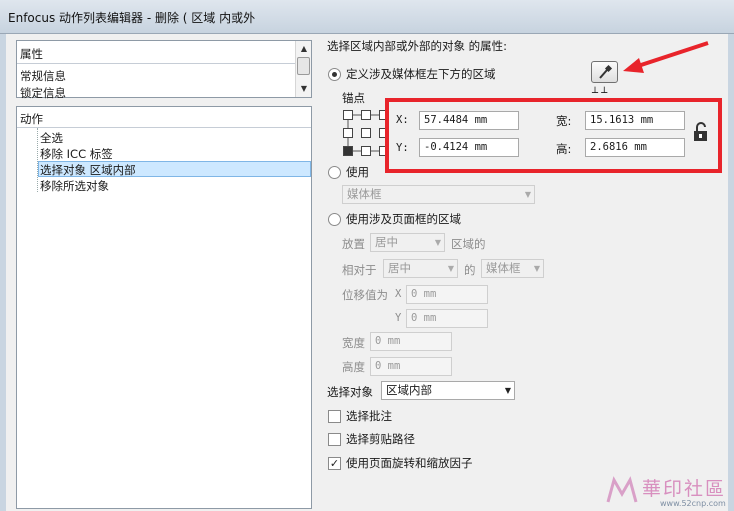 The height and width of the screenshot is (511, 734). I want to click on relative-select: 居中 ▼, so click(420, 268).